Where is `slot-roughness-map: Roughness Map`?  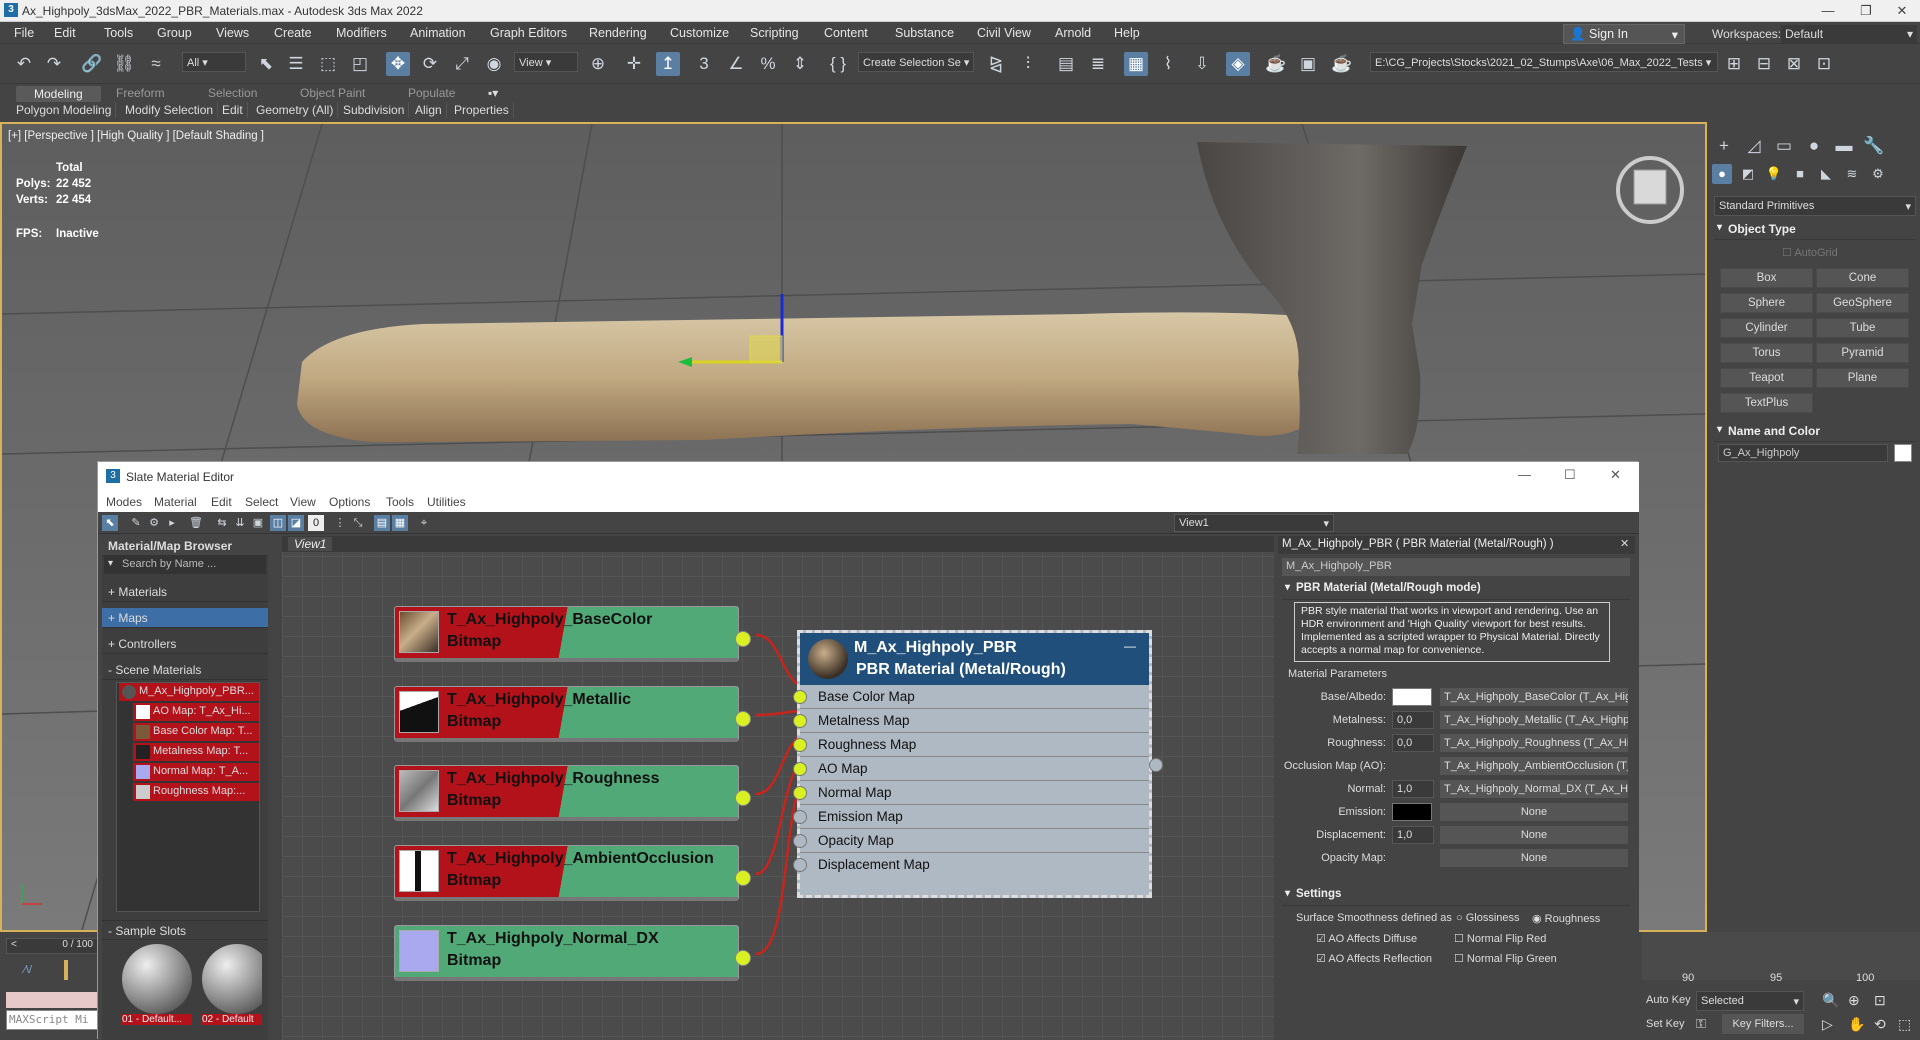
slot-roughness-map: Roughness Map is located at coordinates (971, 745).